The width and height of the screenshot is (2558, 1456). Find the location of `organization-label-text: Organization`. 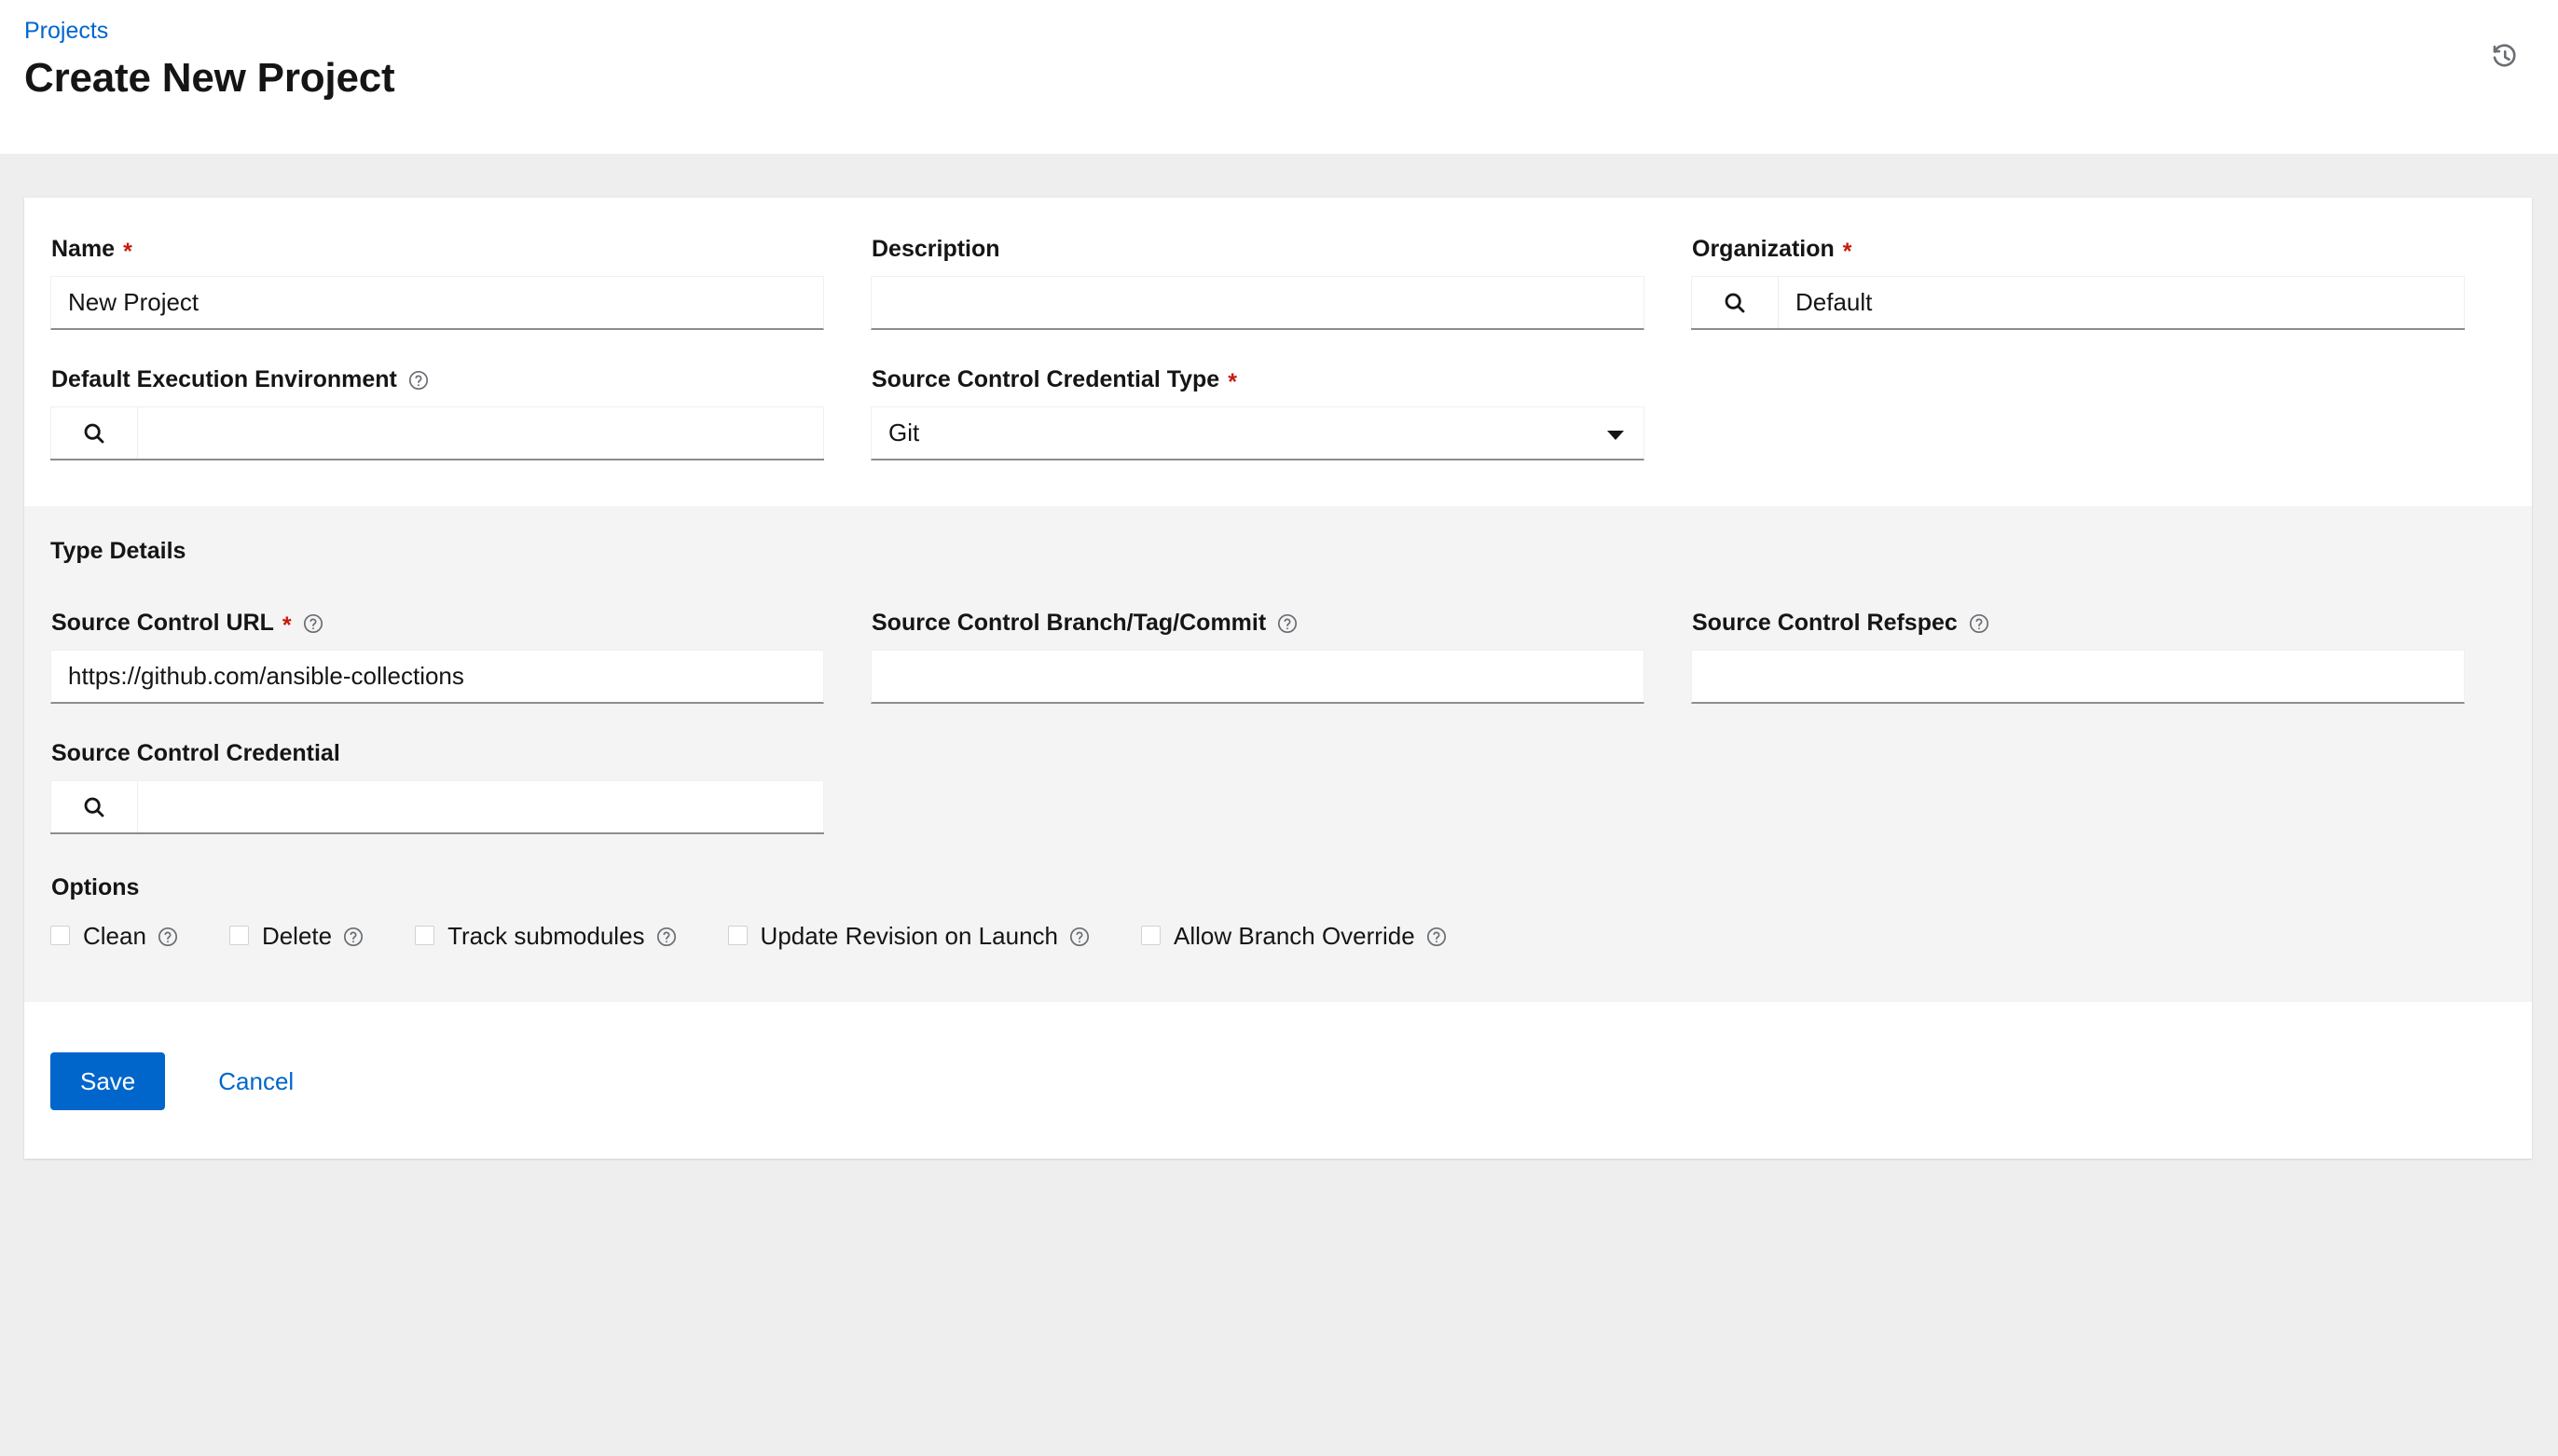

organization-label-text: Organization is located at coordinates (1764, 249).